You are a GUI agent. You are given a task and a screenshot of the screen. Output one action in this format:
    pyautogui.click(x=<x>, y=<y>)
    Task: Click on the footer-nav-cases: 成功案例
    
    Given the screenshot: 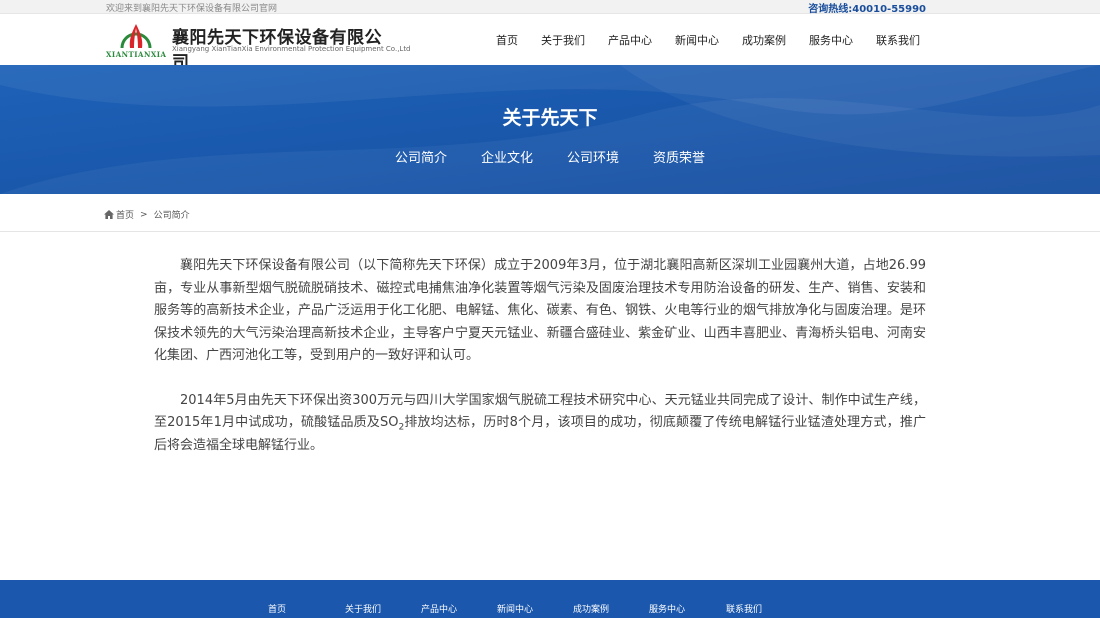 What is the action you would take?
    pyautogui.click(x=591, y=608)
    